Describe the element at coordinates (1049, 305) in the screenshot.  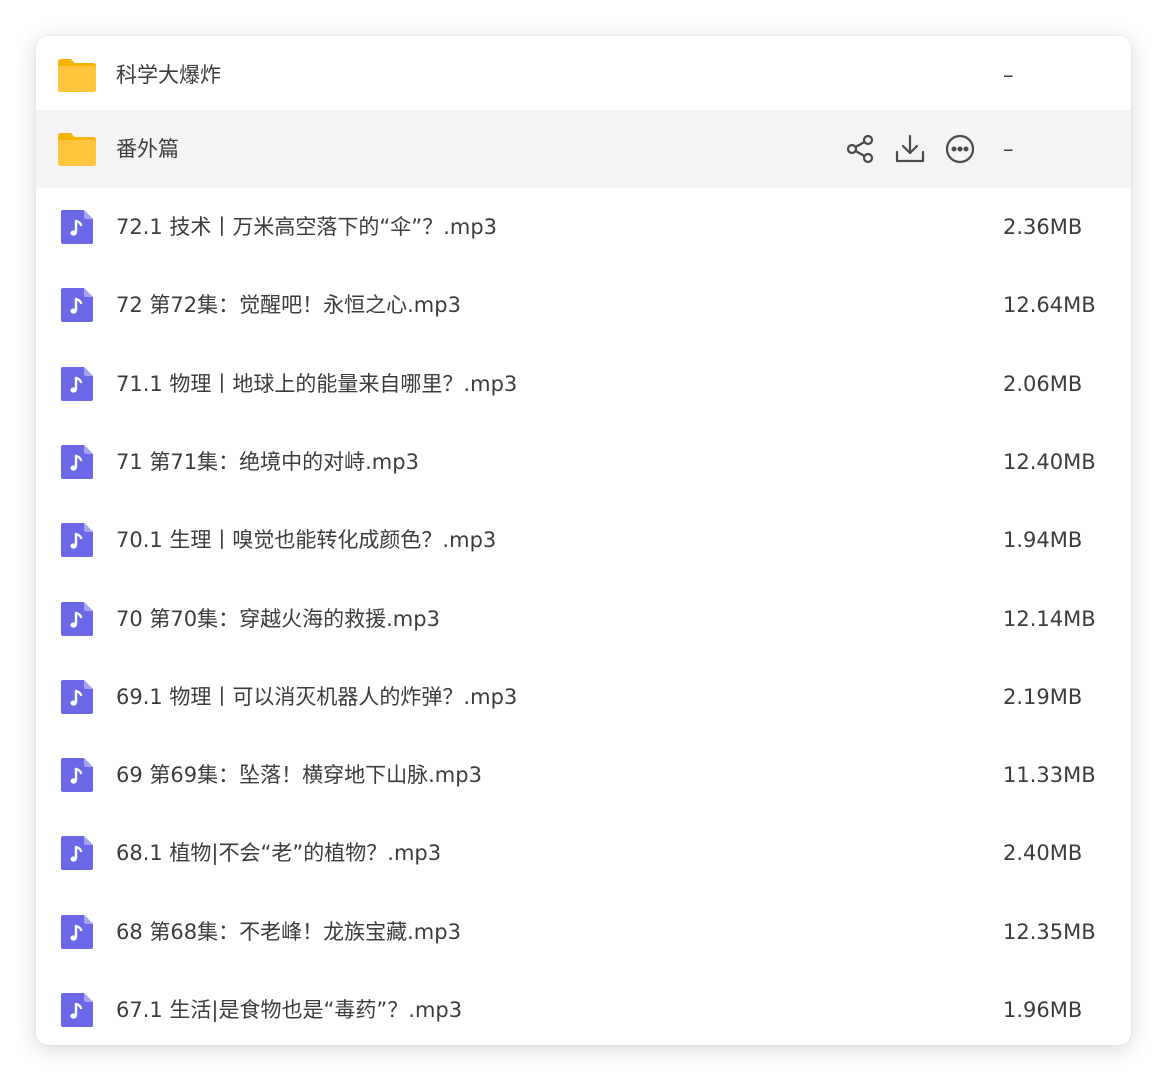
I see `file-size: 12.64MB` at that location.